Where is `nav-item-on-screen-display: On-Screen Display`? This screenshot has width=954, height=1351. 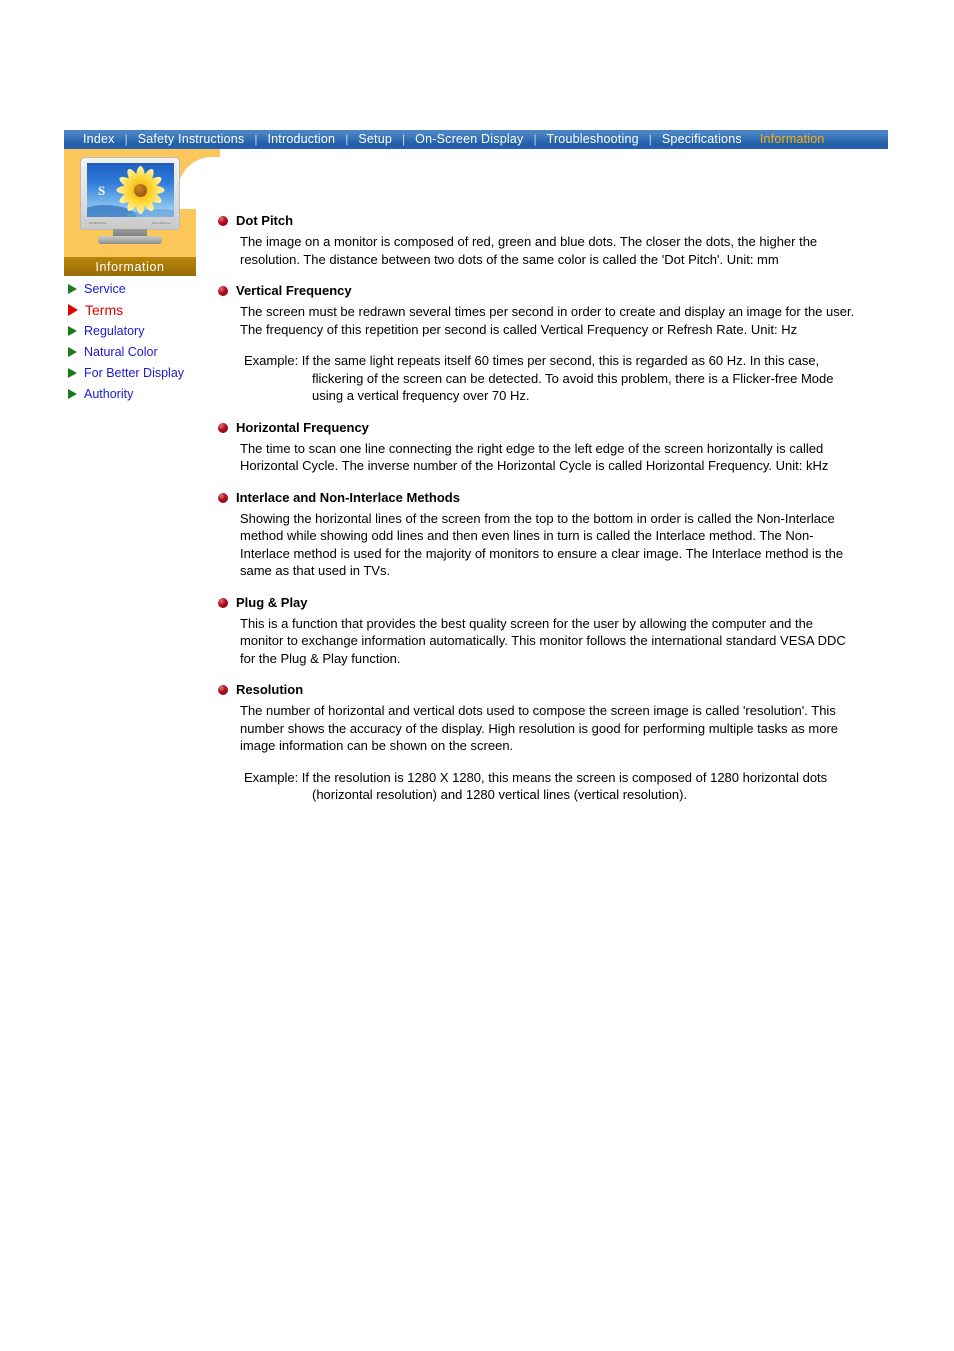
nav-item-on-screen-display: On-Screen Display is located at coordinates (469, 139).